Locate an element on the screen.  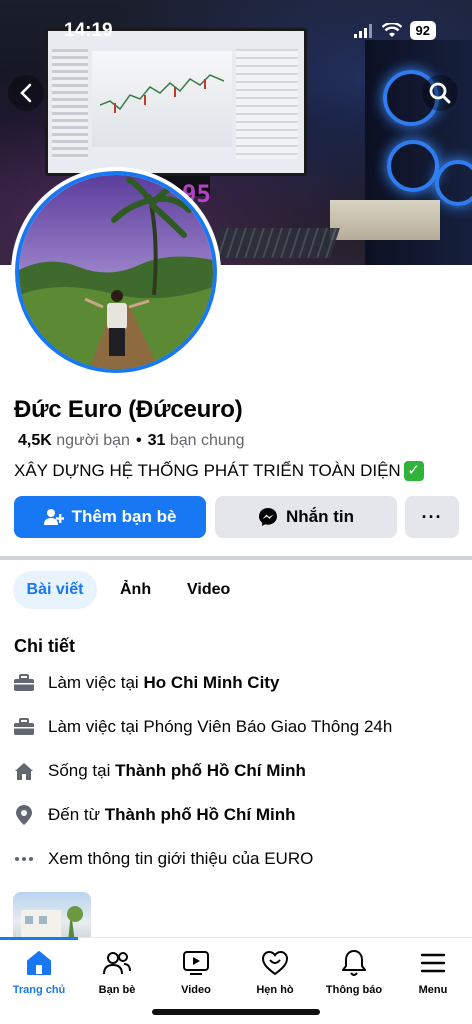
nav-notifications: Thông báo is located at coordinates (354, 972).